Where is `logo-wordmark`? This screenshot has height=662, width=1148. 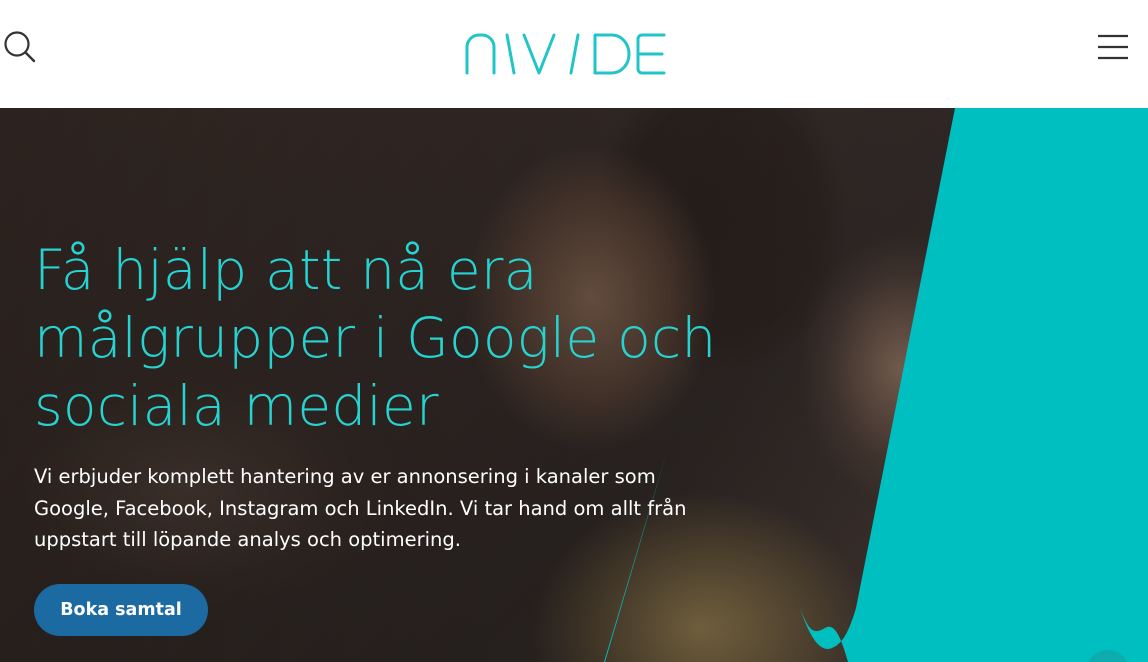
logo-wordmark is located at coordinates (565, 54).